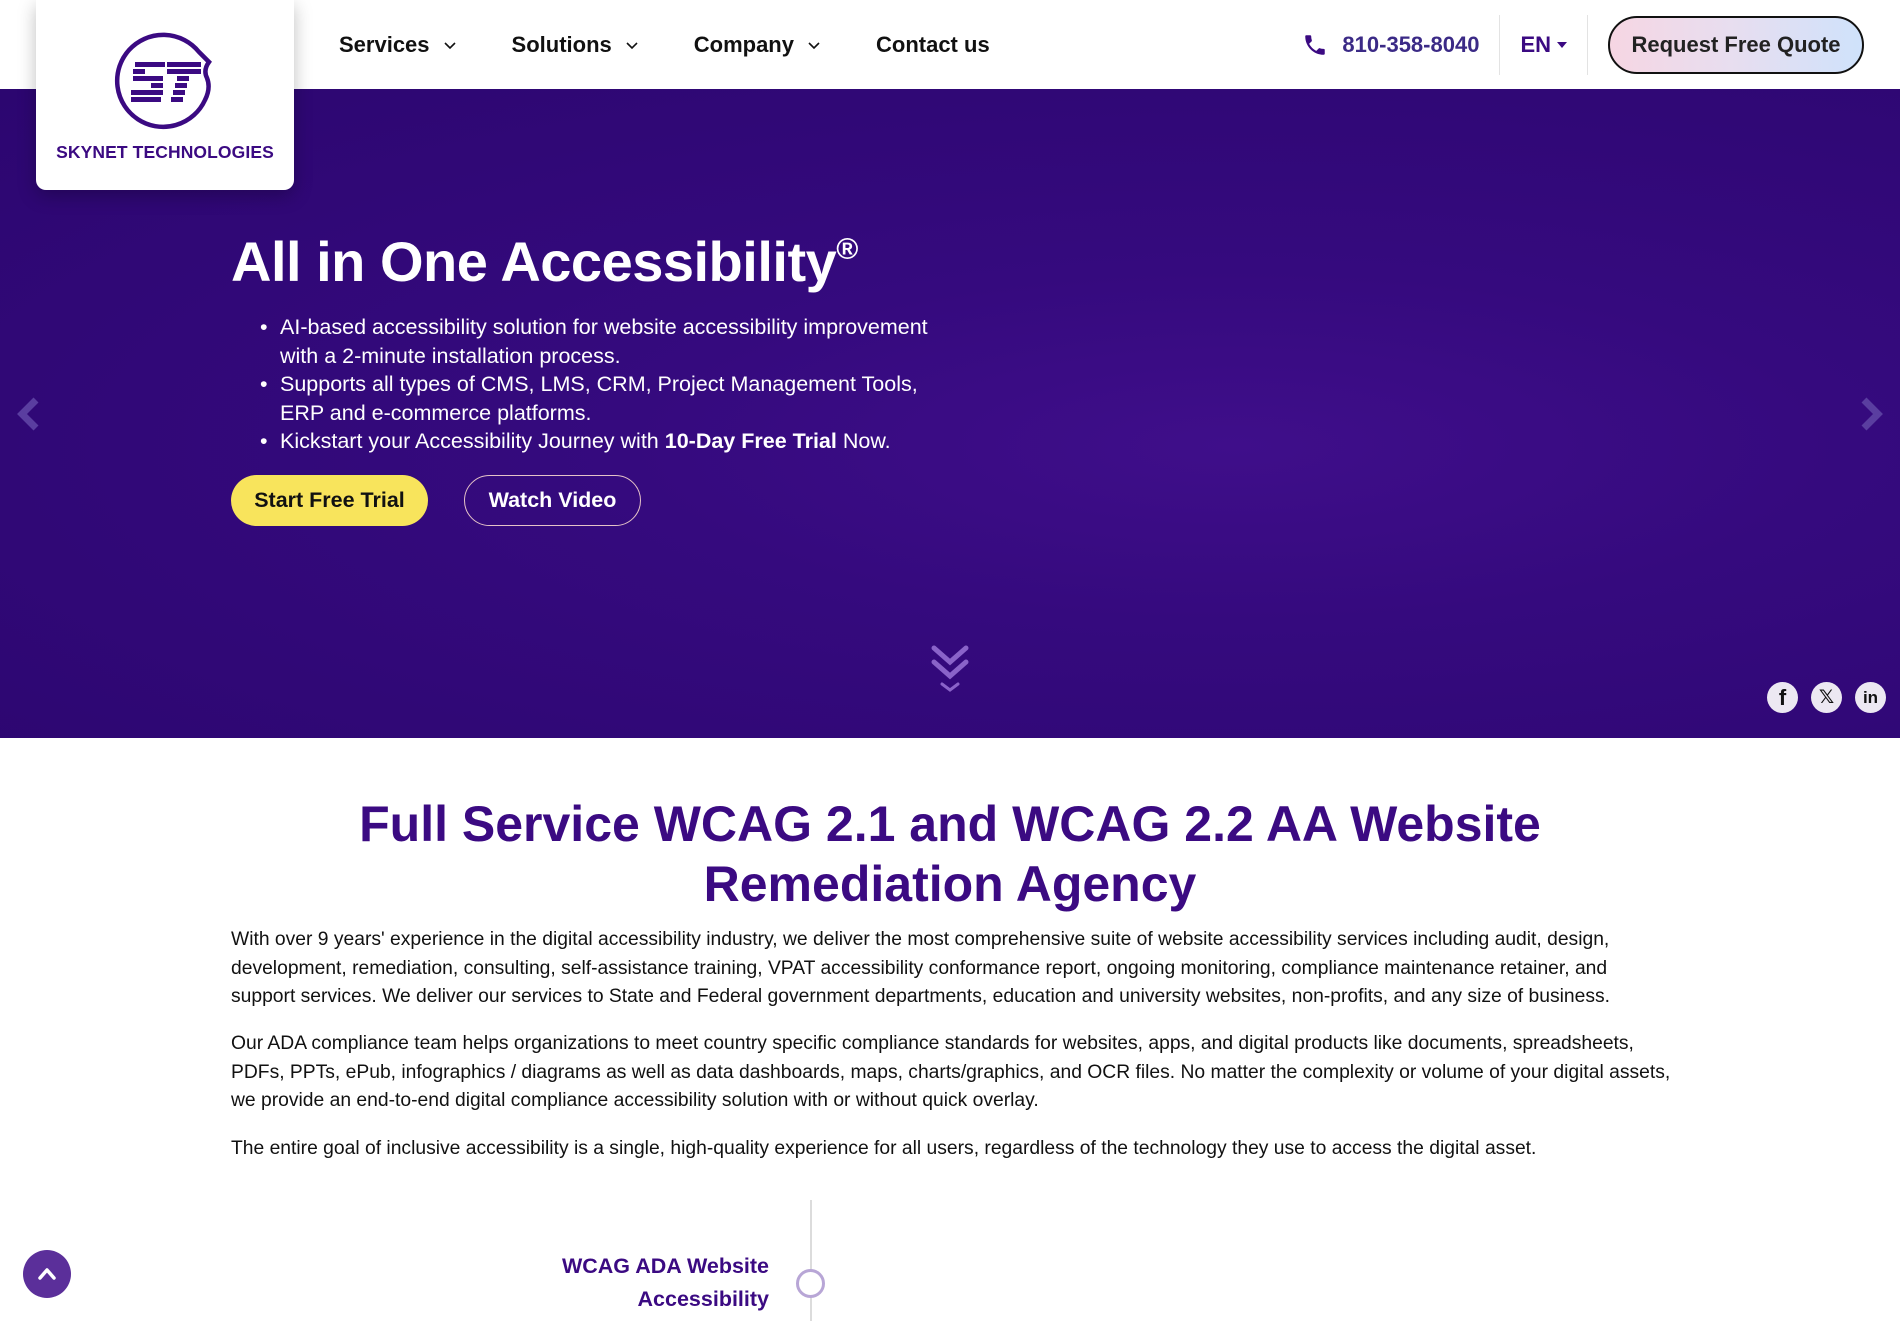  What do you see at coordinates (1315, 44) in the screenshot?
I see `phone-icon` at bounding box center [1315, 44].